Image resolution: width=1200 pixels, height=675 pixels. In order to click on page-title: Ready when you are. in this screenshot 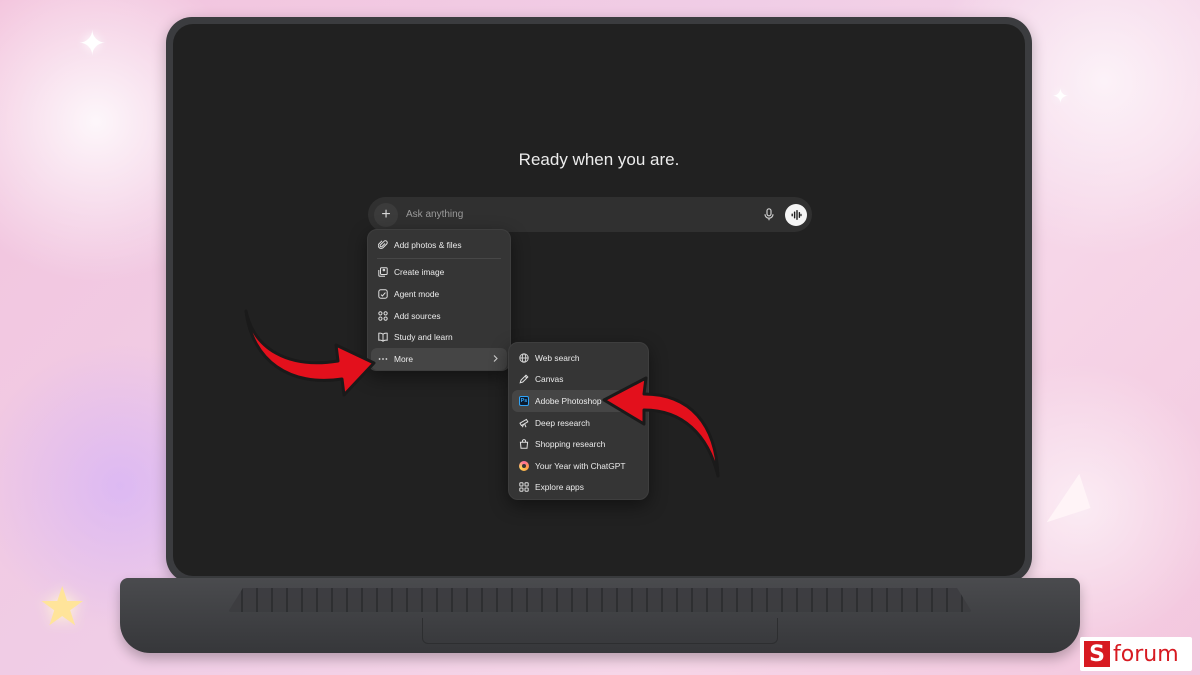, I will do `click(599, 159)`.